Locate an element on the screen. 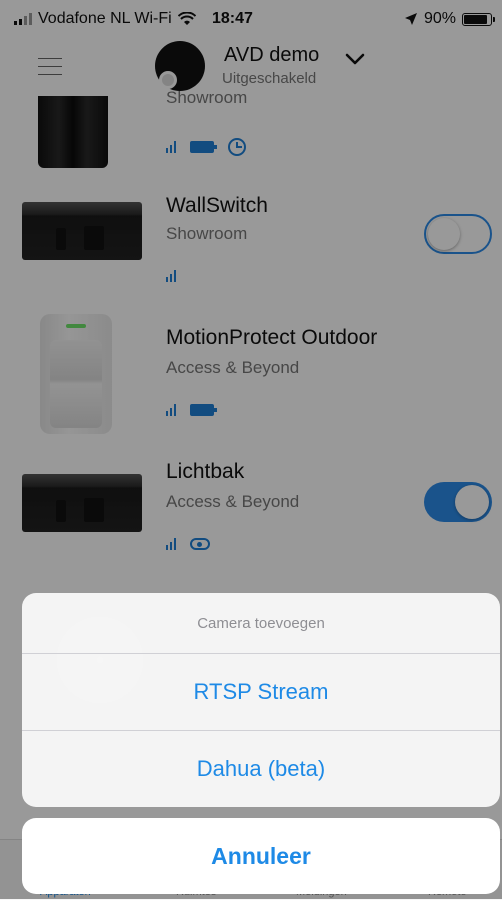  cancel-button: Annuleer is located at coordinates (261, 856).